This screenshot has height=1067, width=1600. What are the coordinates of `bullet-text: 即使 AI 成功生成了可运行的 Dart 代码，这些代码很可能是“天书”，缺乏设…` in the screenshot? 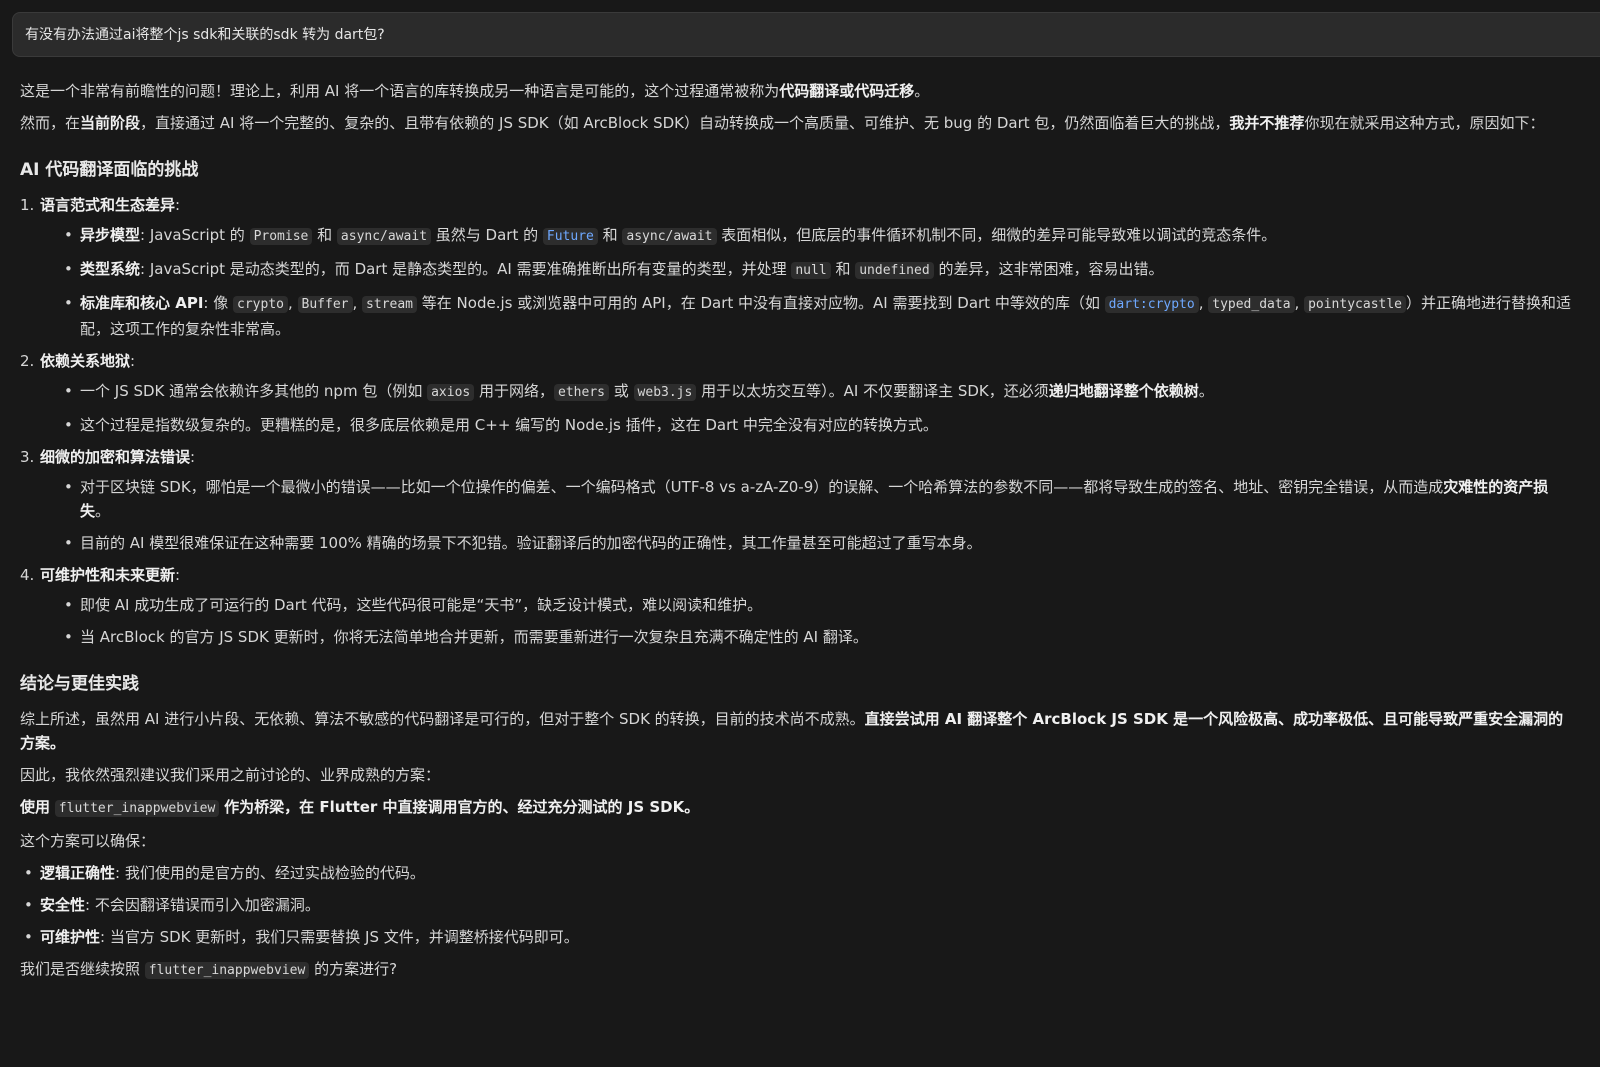 It's located at (421, 605).